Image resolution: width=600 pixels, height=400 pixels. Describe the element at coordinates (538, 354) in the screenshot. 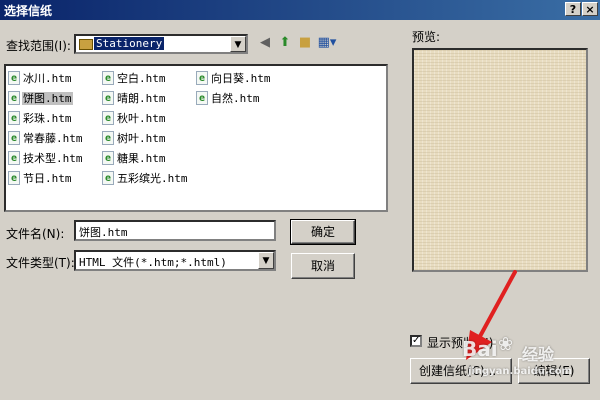

I see `watermark-brand2: 经验` at that location.